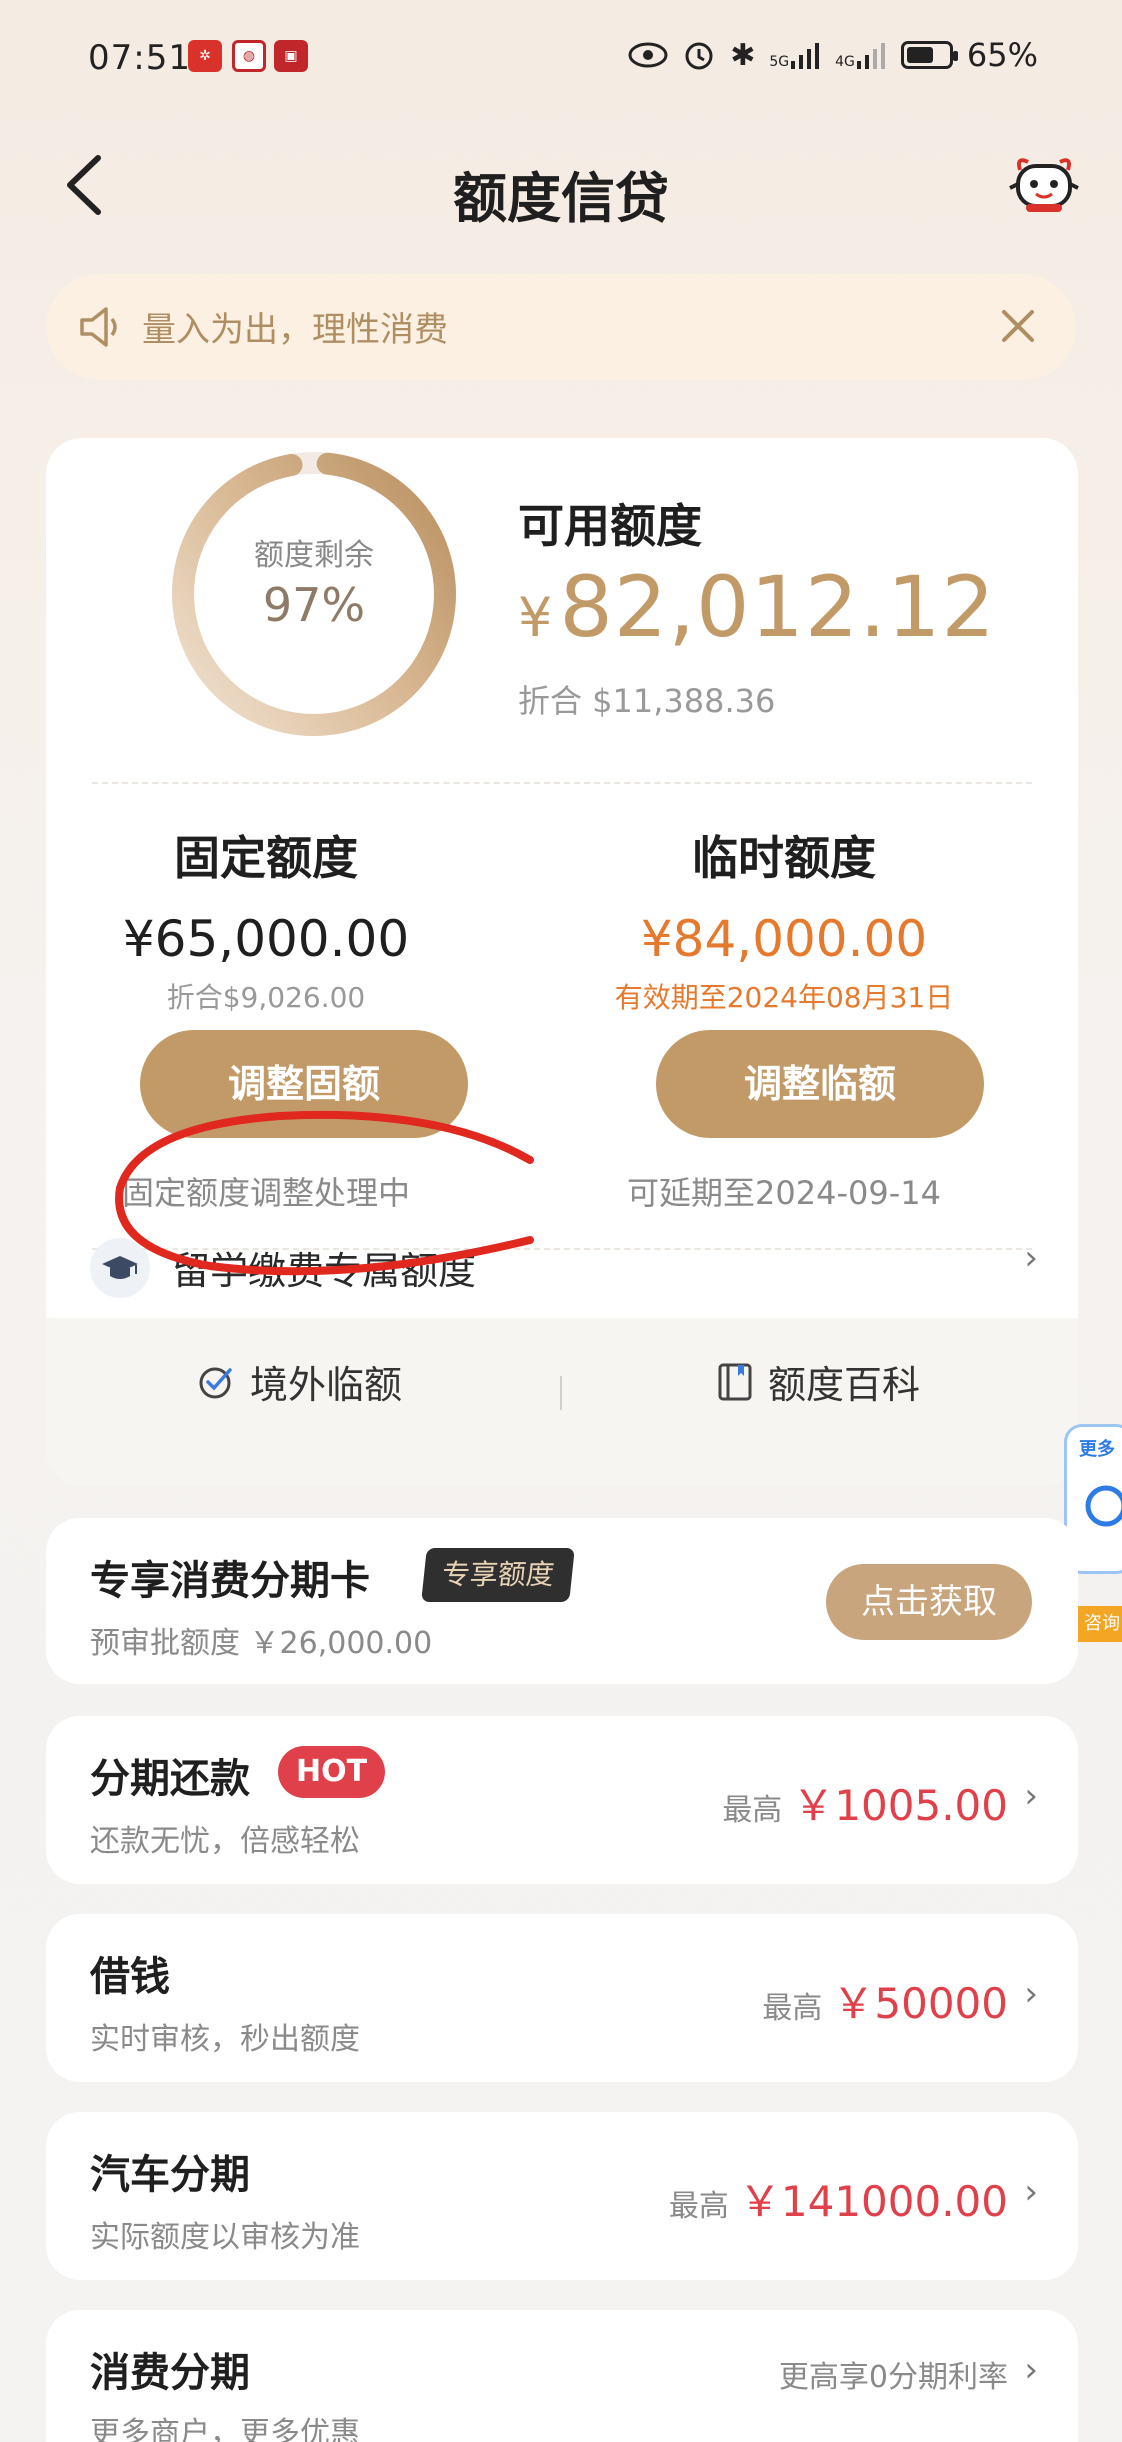  What do you see at coordinates (919, 55) in the screenshot?
I see `battery-fill` at bounding box center [919, 55].